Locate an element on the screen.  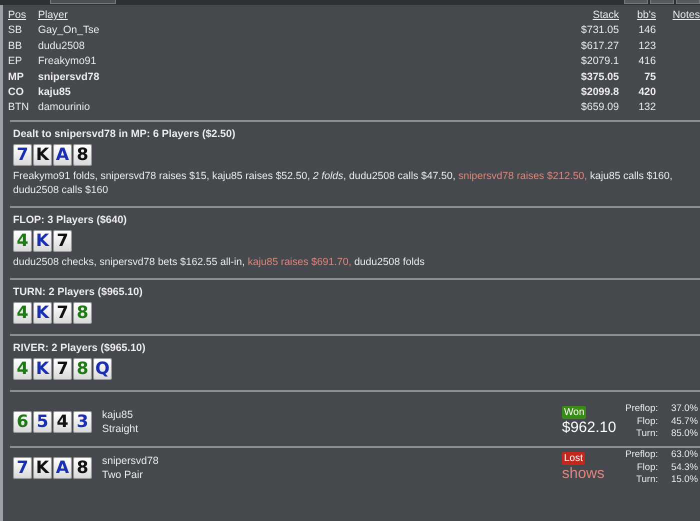
player-column-header: Player is located at coordinates (53, 15).